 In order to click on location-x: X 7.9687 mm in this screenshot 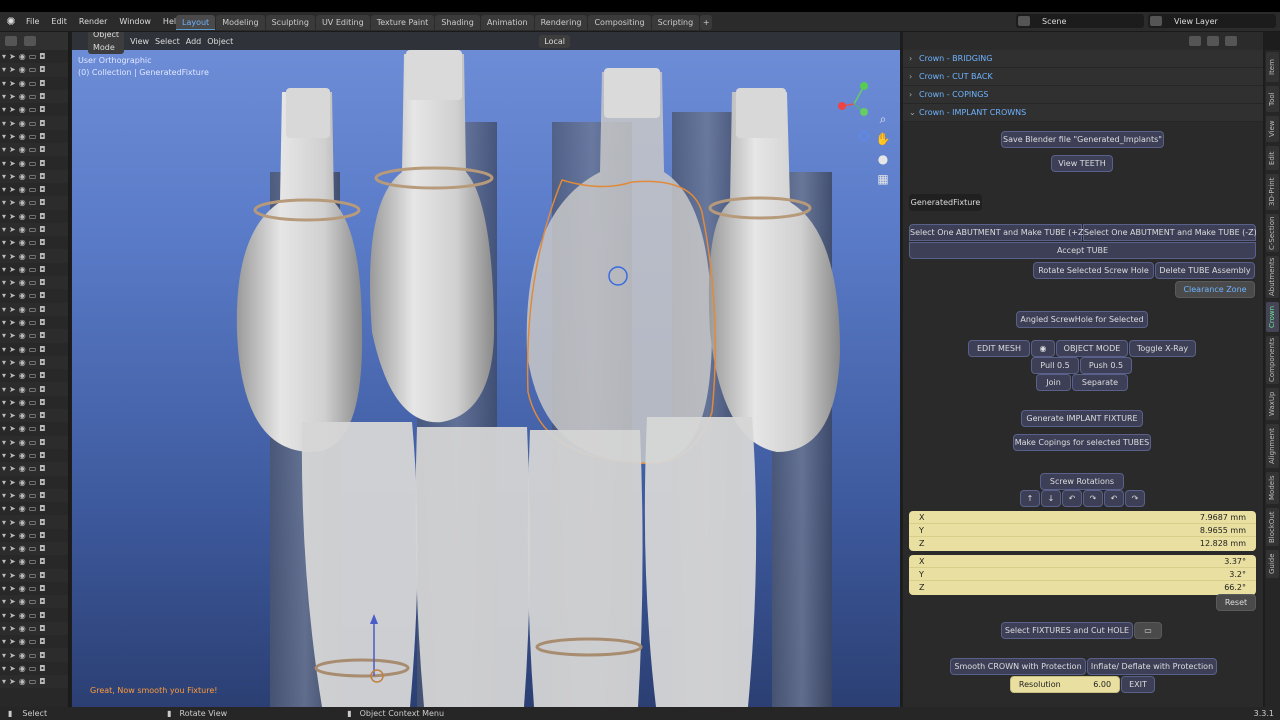, I will do `click(1082, 517)`.